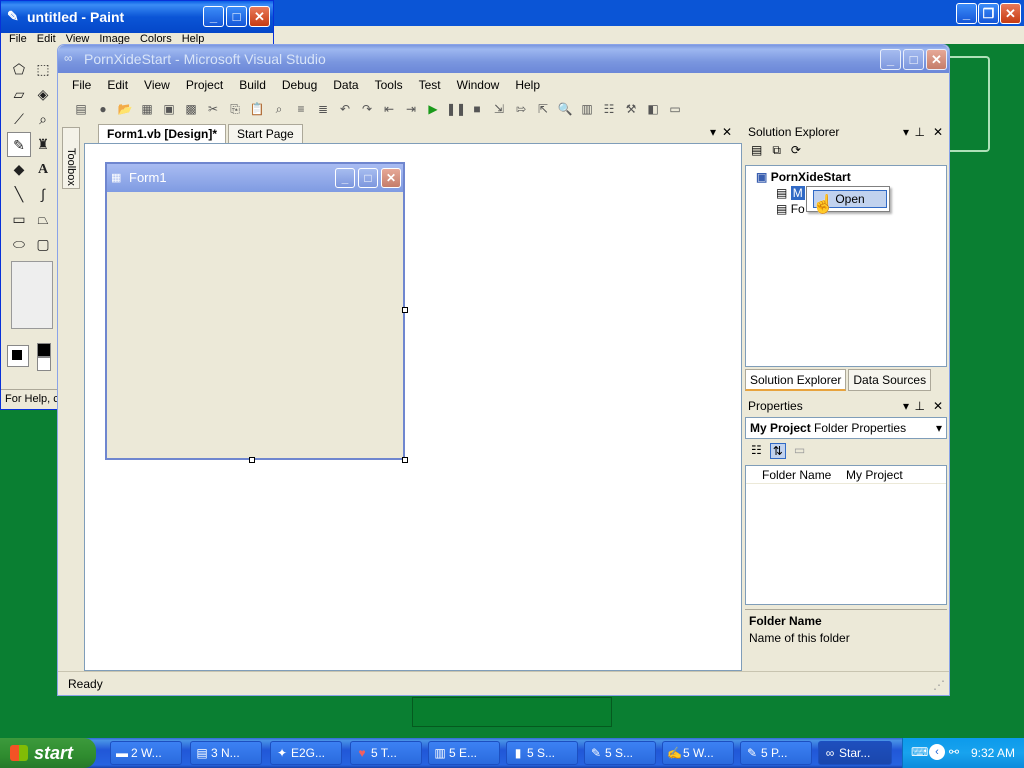  What do you see at coordinates (44, 350) in the screenshot?
I see `color-swatch-black` at bounding box center [44, 350].